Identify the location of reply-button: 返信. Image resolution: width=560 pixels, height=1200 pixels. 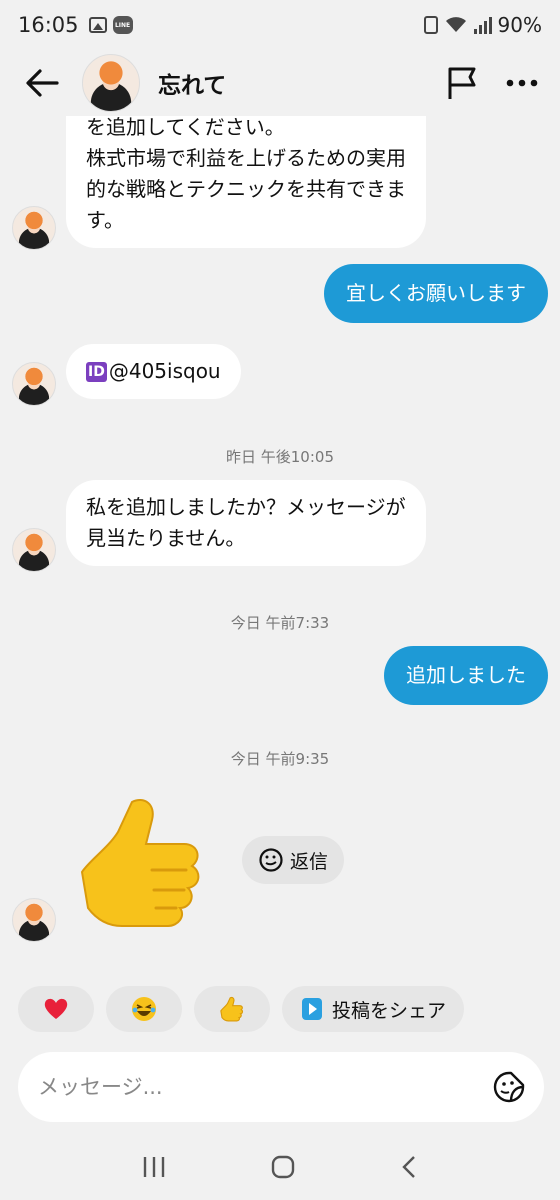
(293, 860).